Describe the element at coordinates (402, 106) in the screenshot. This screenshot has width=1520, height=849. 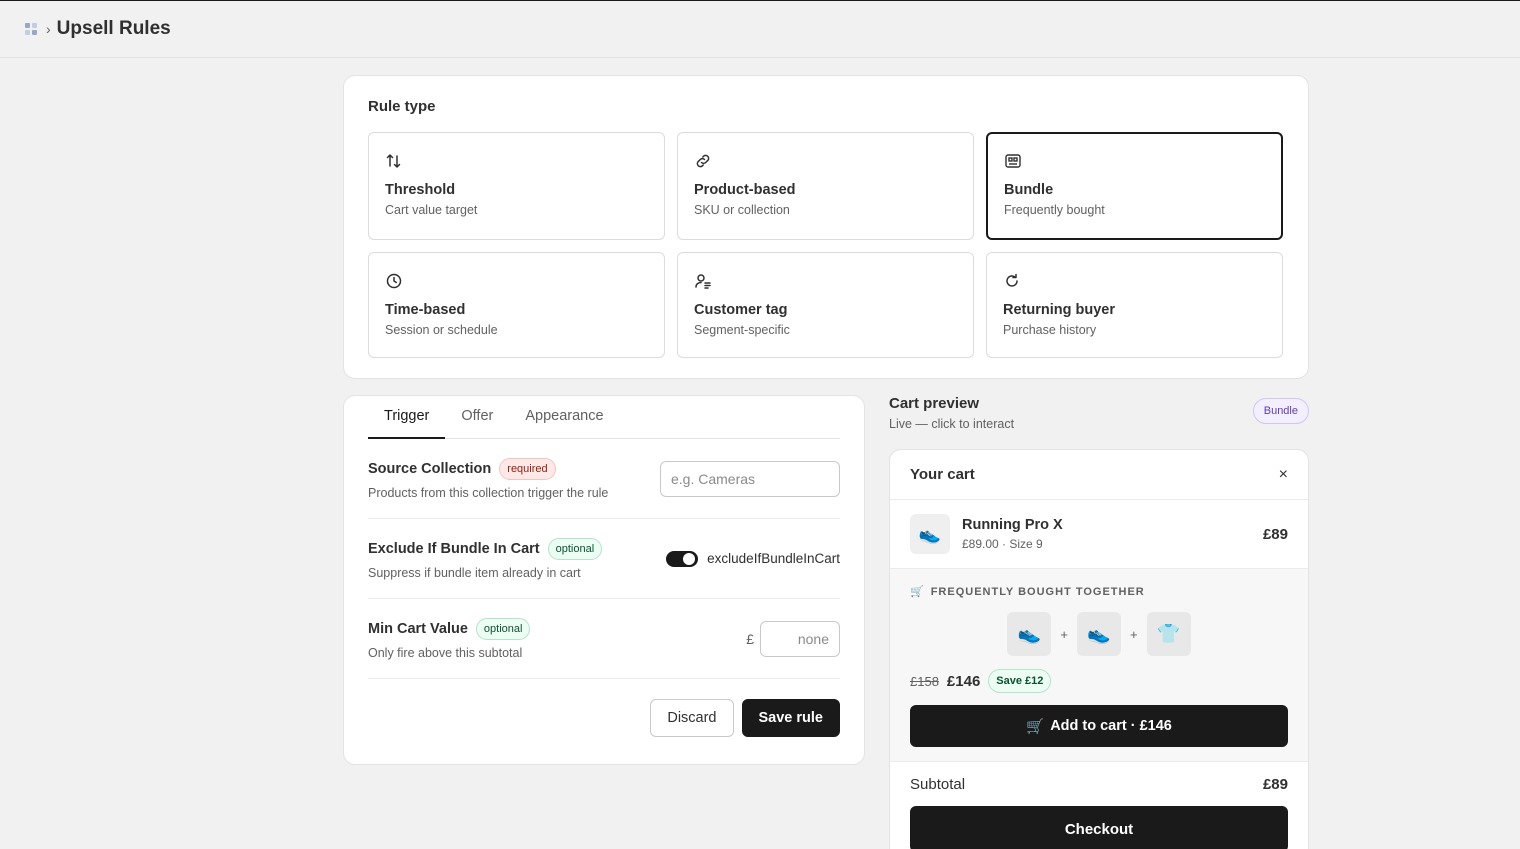
I see `rule-type-title: Rule type` at that location.